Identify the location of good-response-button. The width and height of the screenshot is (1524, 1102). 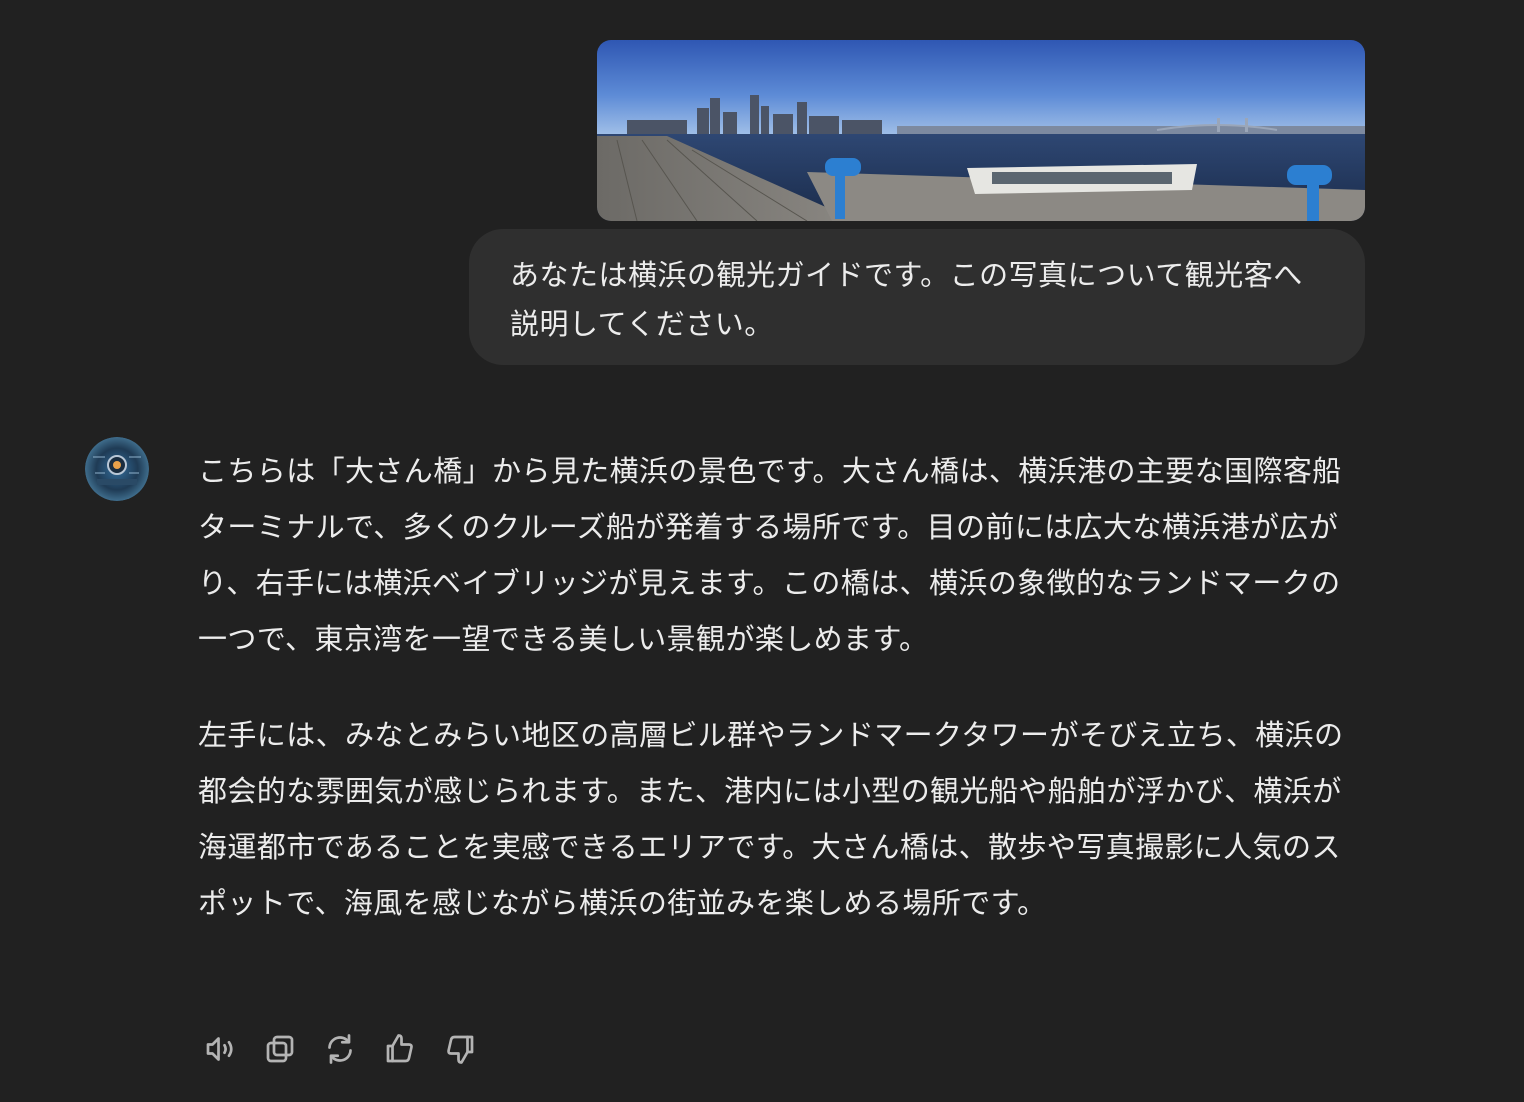
(400, 1049).